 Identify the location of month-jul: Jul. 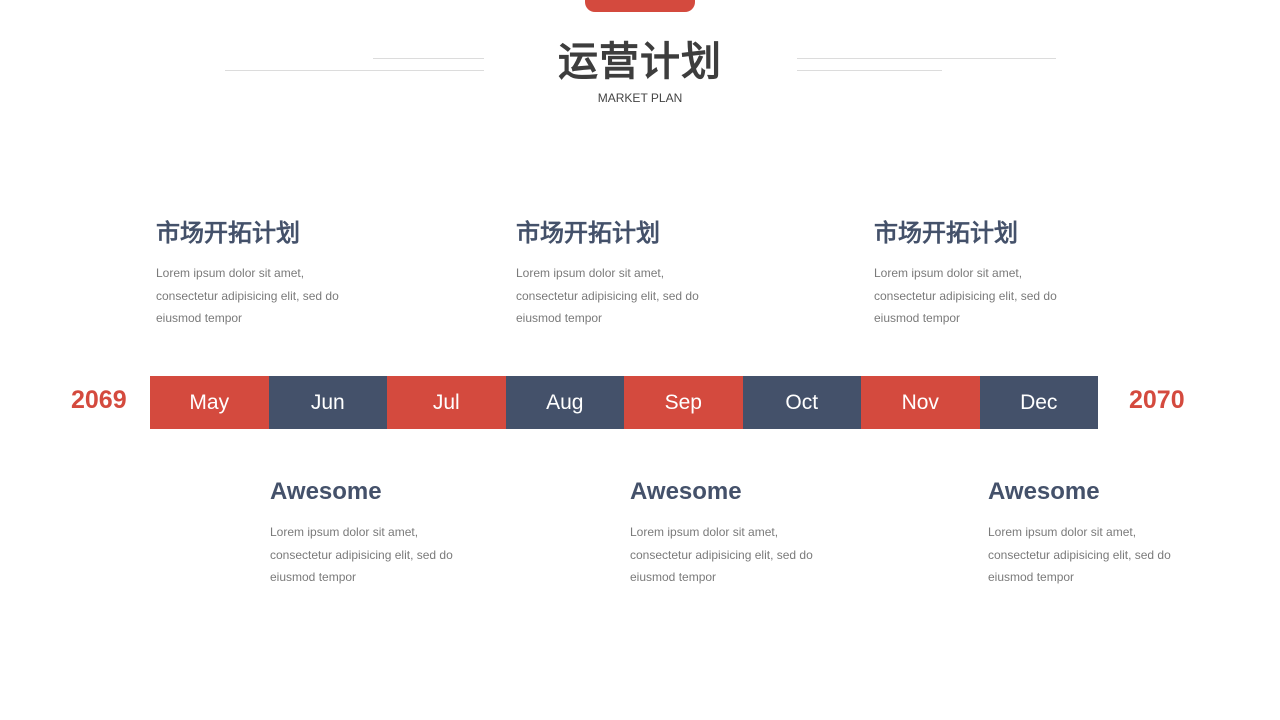
(446, 402).